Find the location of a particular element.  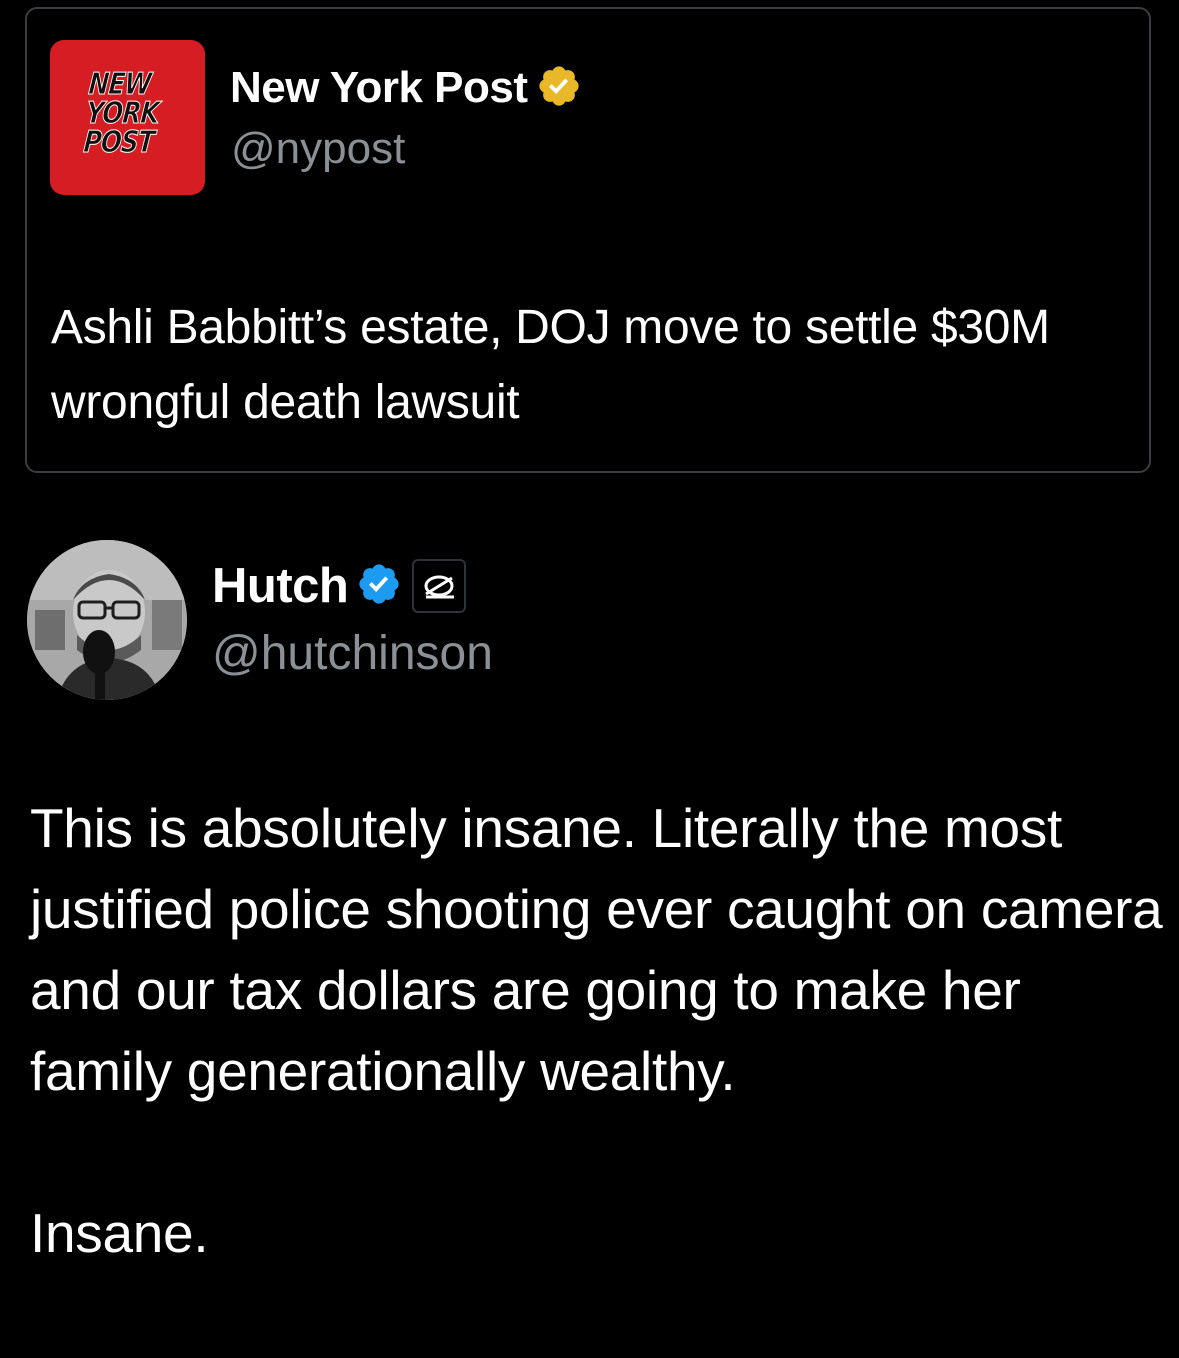

avatar-photo is located at coordinates (107, 620).